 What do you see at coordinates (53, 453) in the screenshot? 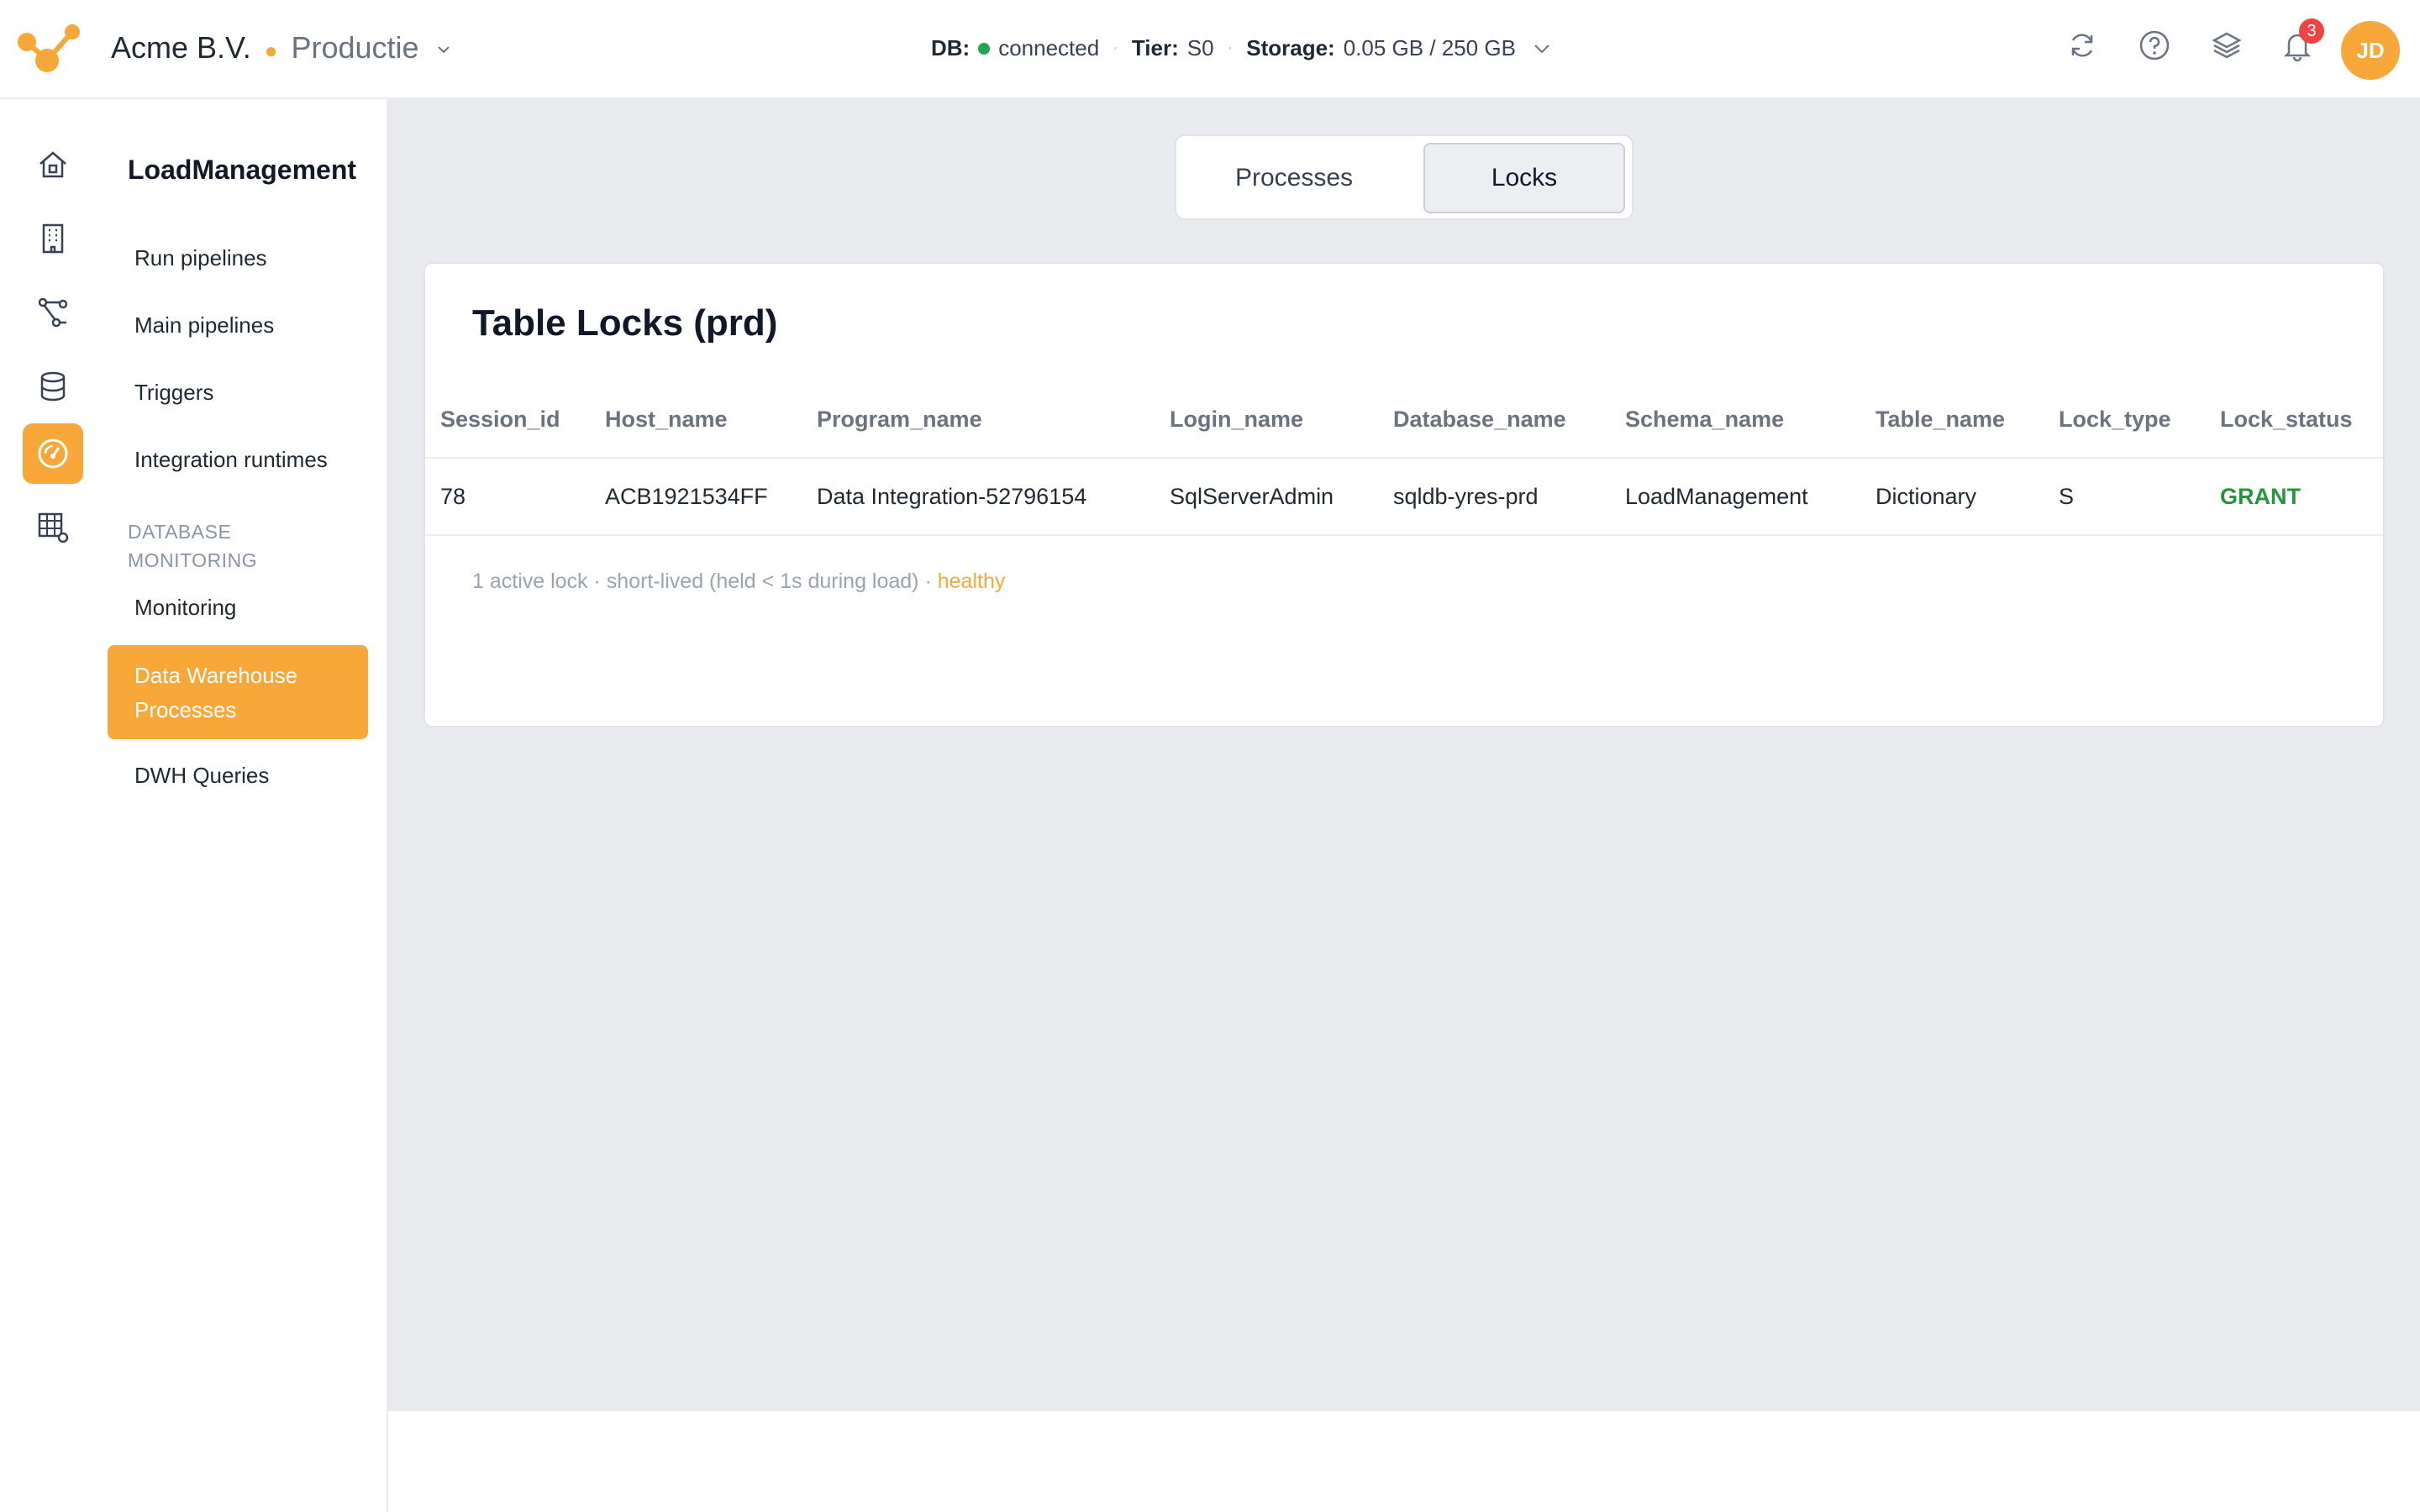
I see `speedometer-icon` at bounding box center [53, 453].